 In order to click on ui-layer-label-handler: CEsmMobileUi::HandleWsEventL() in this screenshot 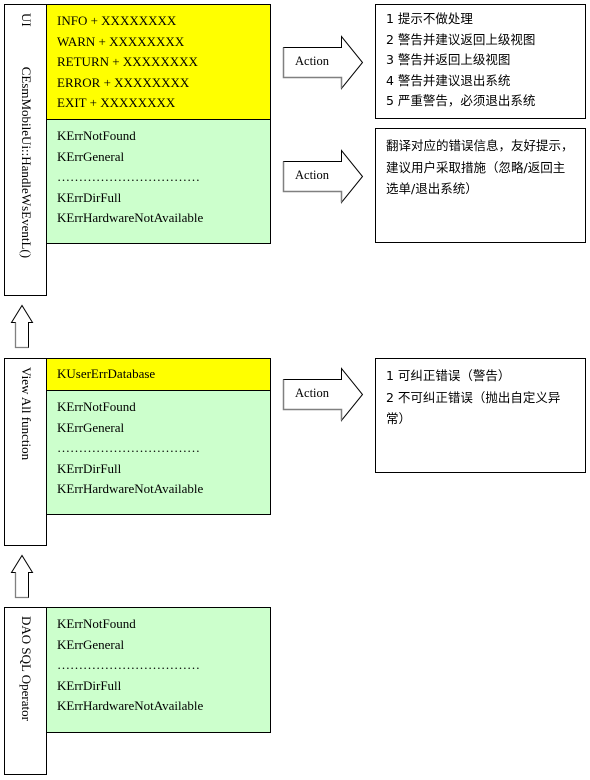, I will do `click(26, 162)`.